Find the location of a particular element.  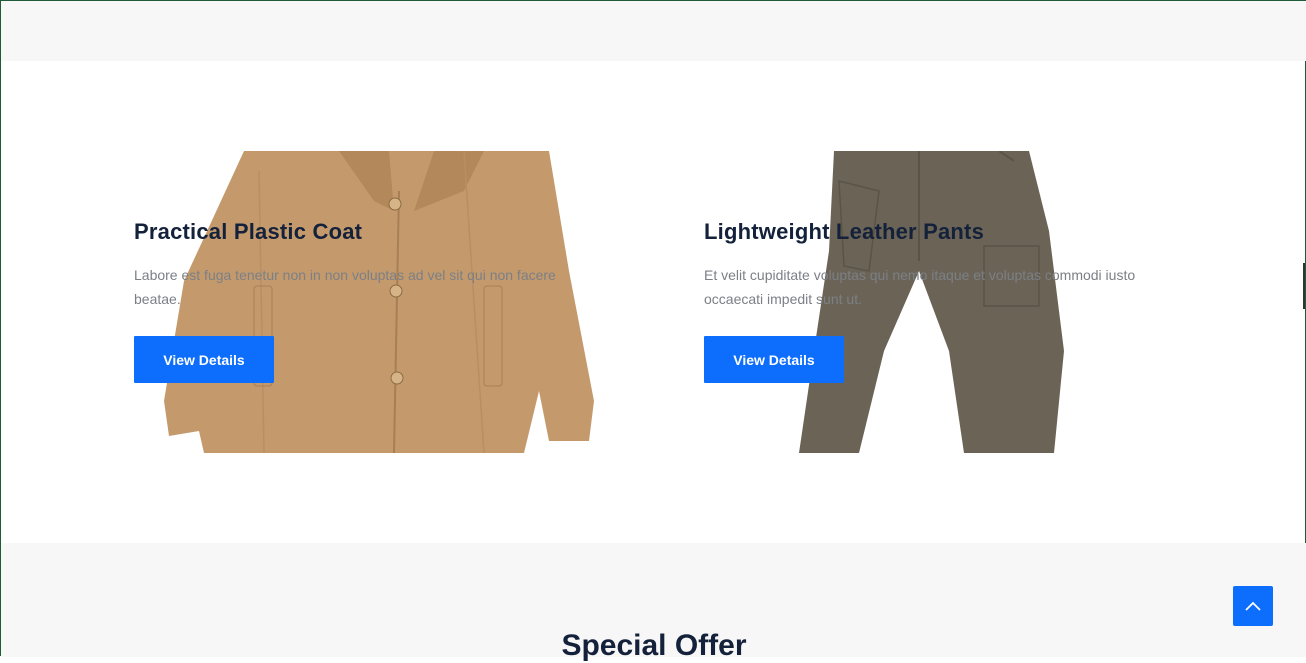

product-title: Practical Plastic Coat is located at coordinates (248, 231).